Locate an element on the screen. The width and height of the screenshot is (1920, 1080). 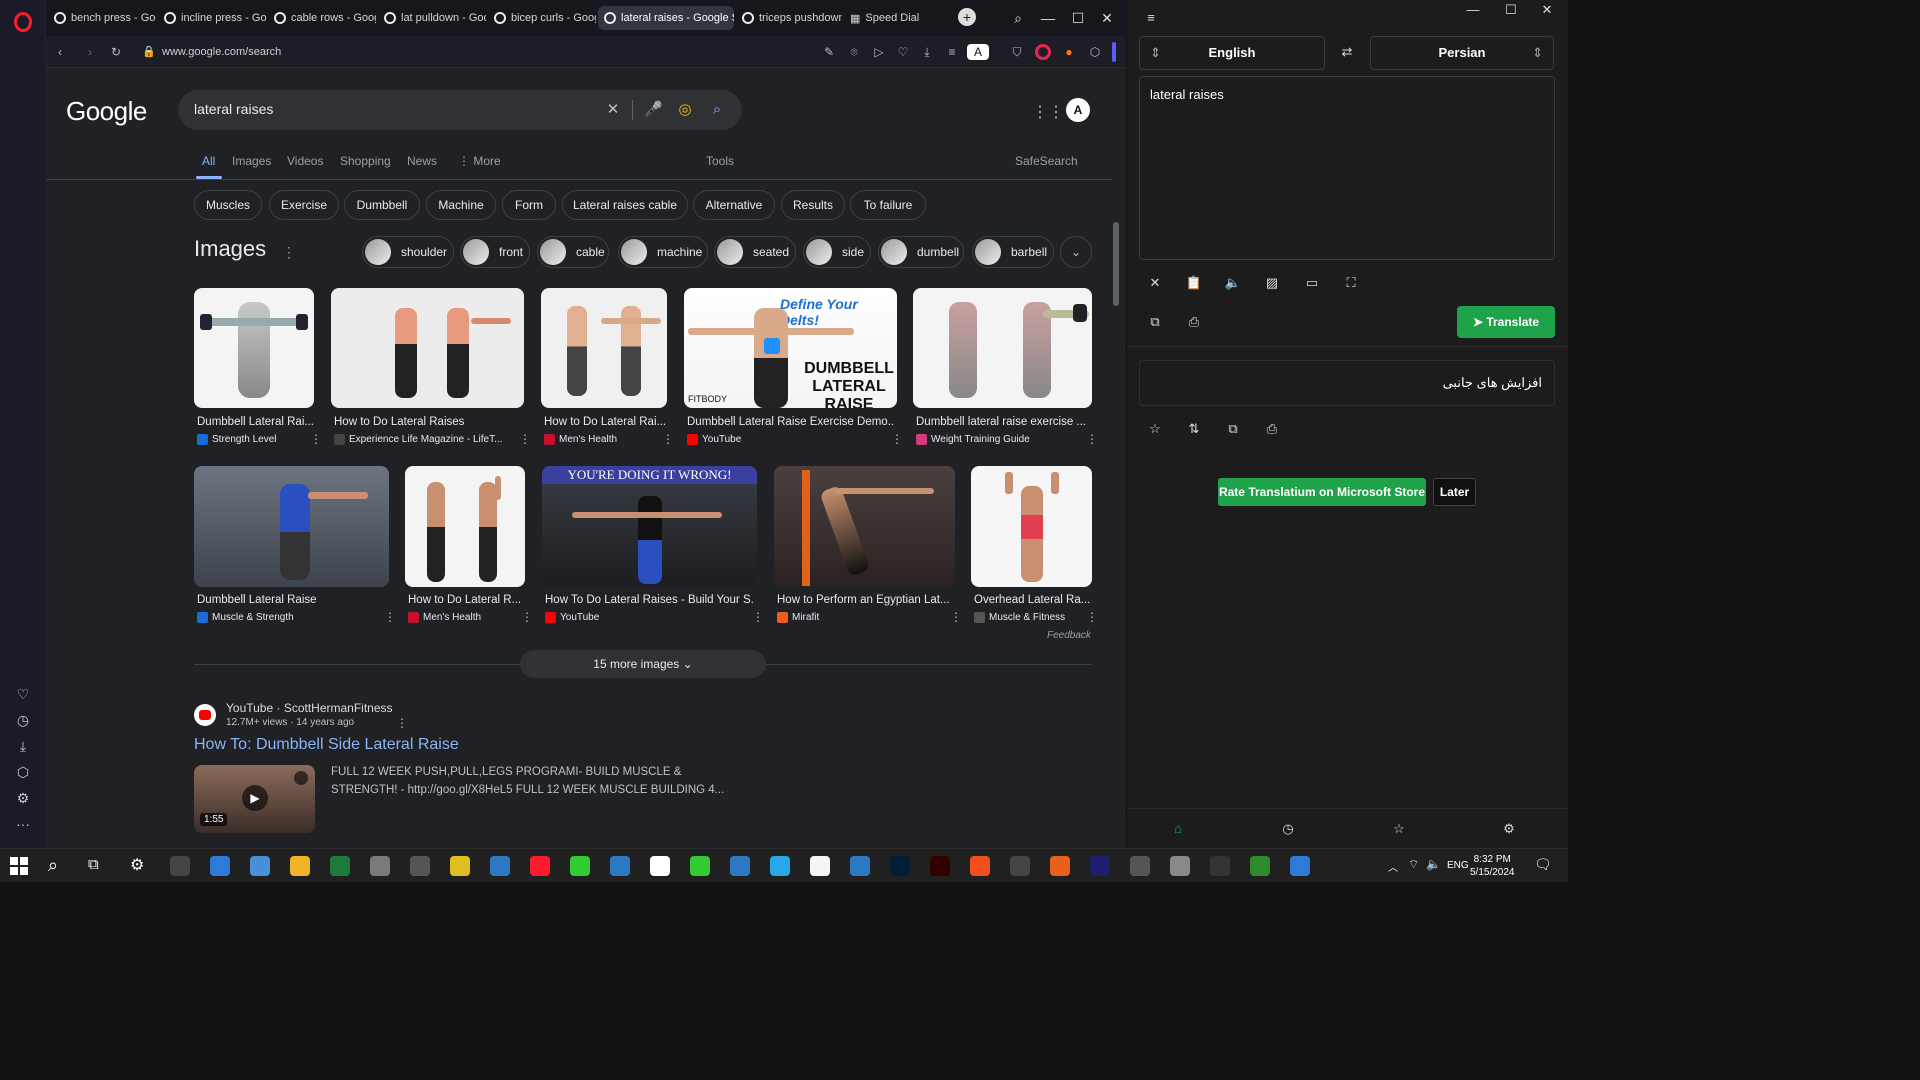
minimize-icon: — is located at coordinates (1048, 18).